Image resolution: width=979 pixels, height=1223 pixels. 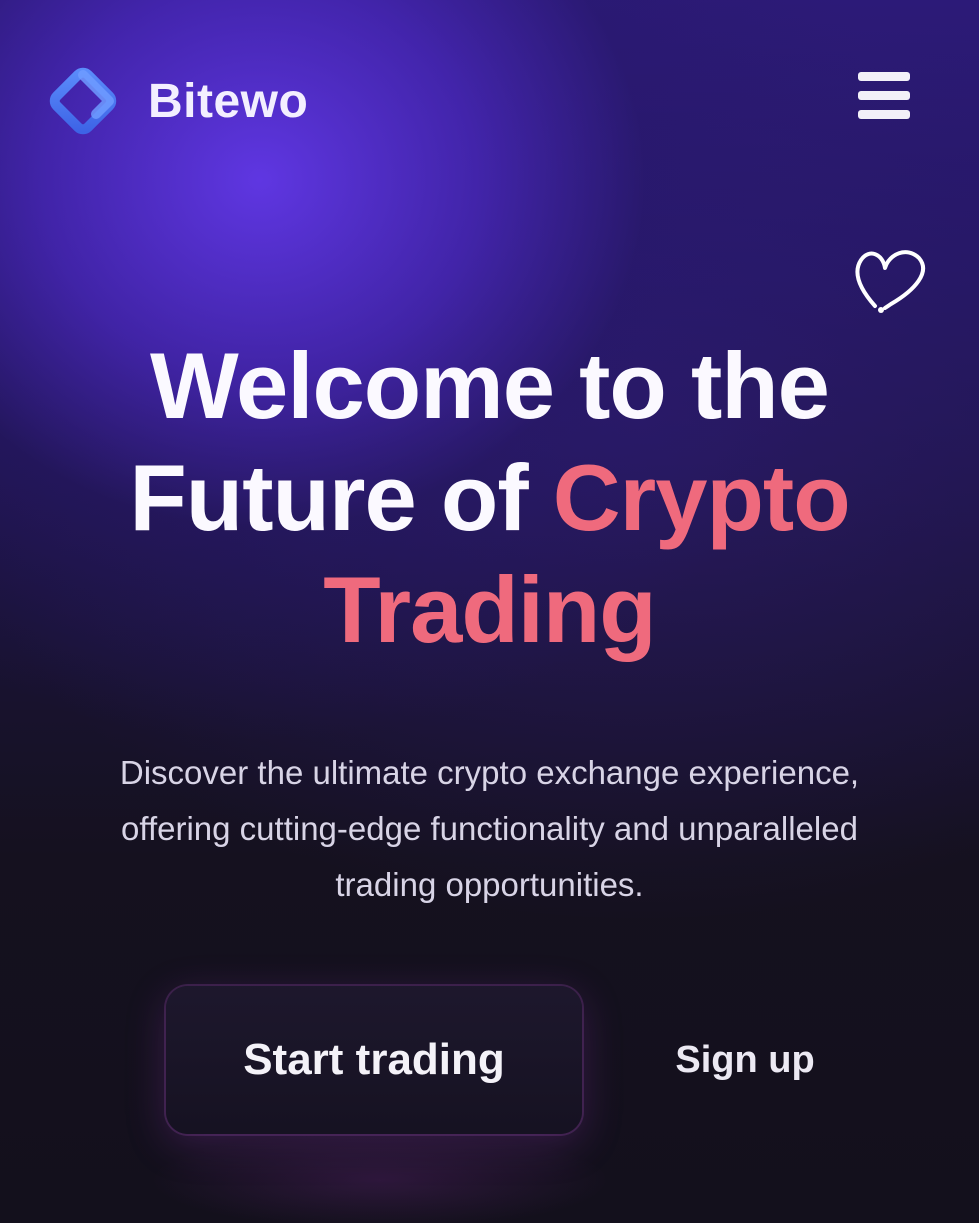 I want to click on menu-bar-top, so click(x=884, y=76).